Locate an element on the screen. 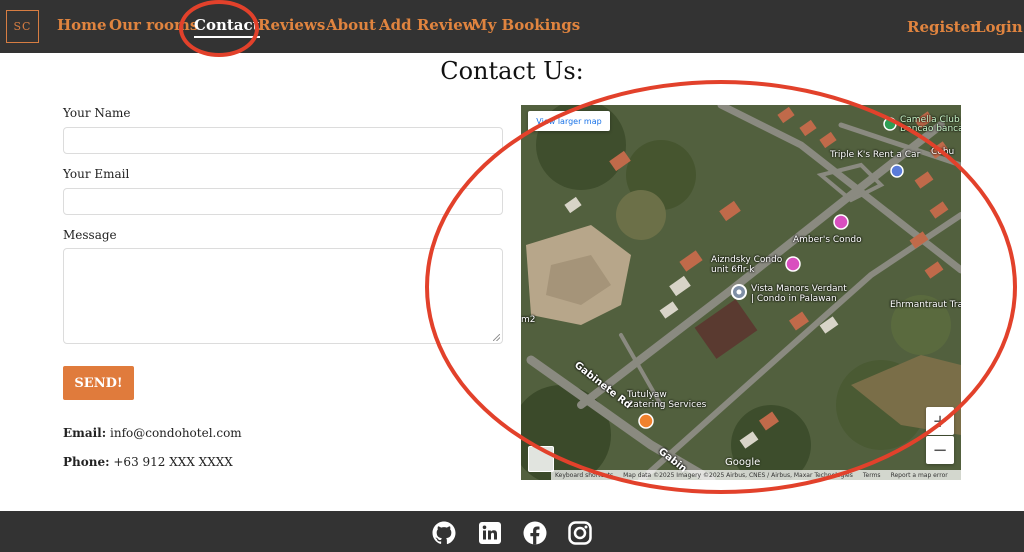 Image resolution: width=1024 pixels, height=552 pixels. phone-info-label: Phone: is located at coordinates (86, 462).